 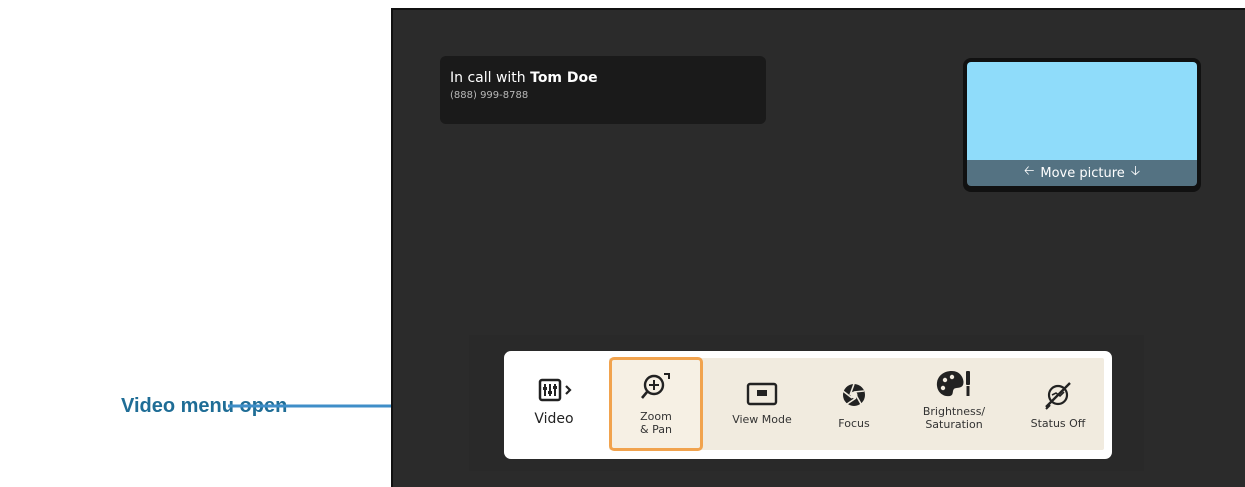 I want to click on self-view-video, so click(x=1082, y=111).